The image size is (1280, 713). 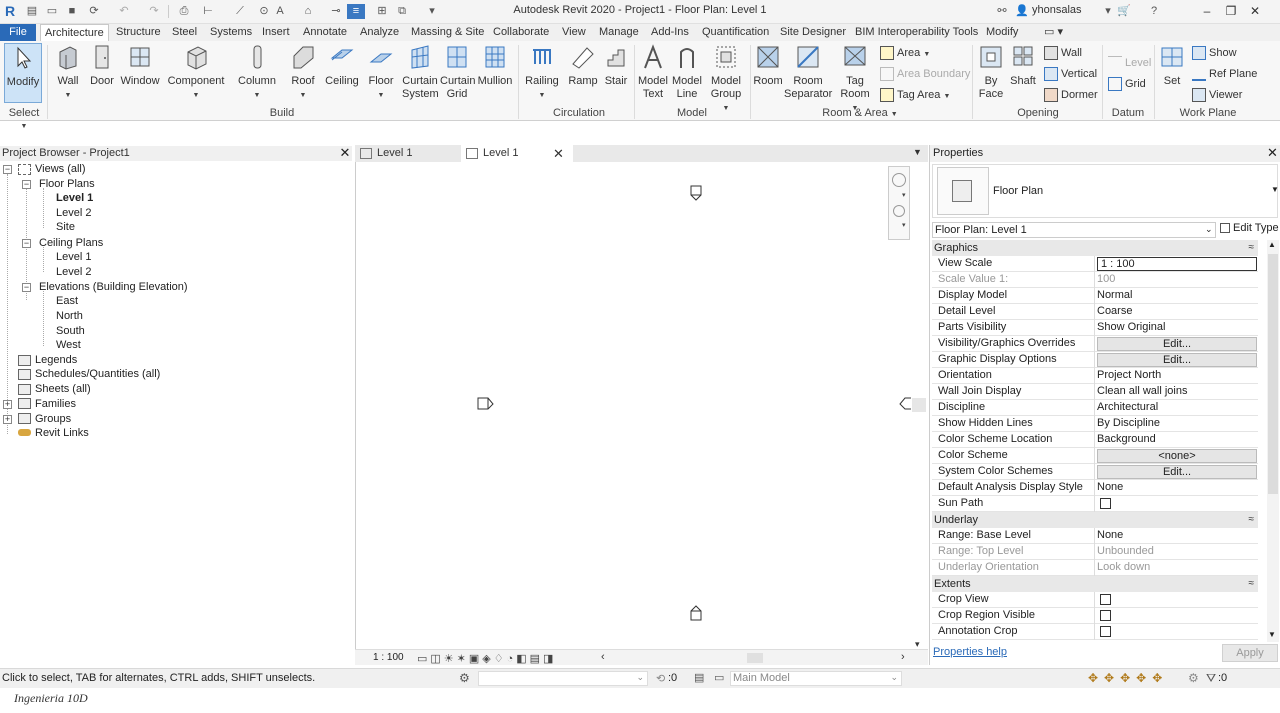 What do you see at coordinates (1095, 440) in the screenshot?
I see `prop-color-scheme-location: Color Scheme Location Background` at bounding box center [1095, 440].